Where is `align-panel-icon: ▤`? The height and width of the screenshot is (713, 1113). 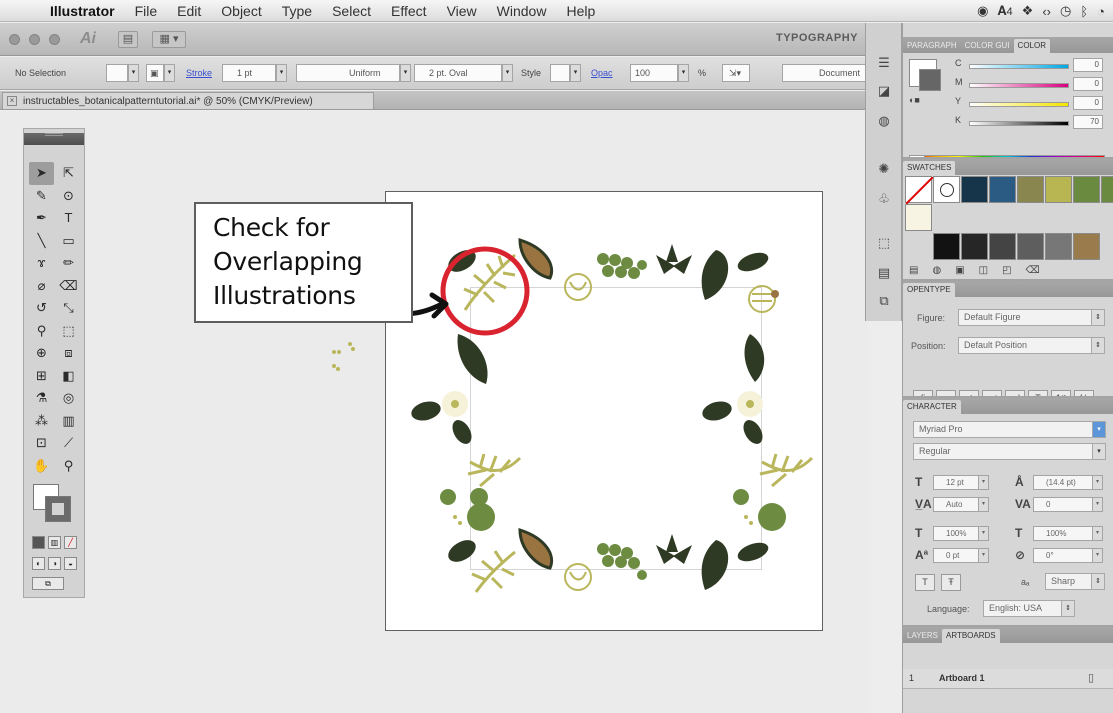
align-panel-icon: ▤ is located at coordinates (884, 274).